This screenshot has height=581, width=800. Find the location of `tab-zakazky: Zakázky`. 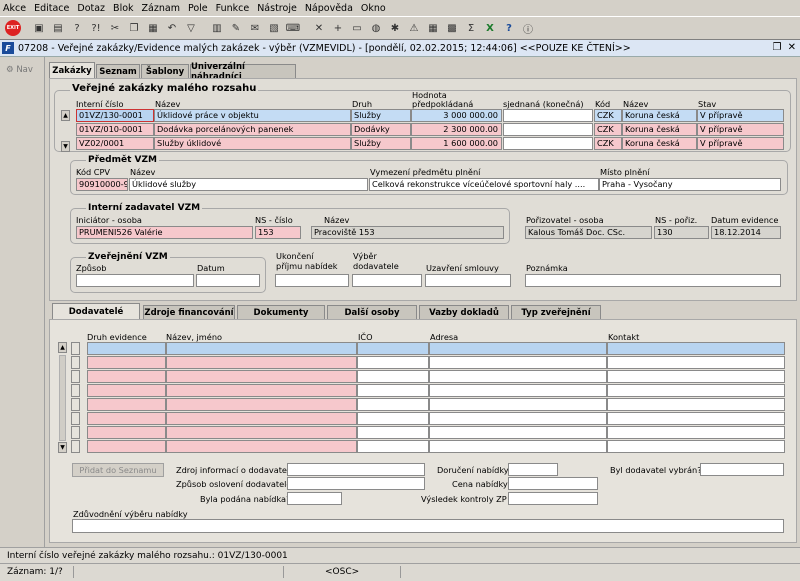

tab-zakazky: Zakázky is located at coordinates (72, 70).